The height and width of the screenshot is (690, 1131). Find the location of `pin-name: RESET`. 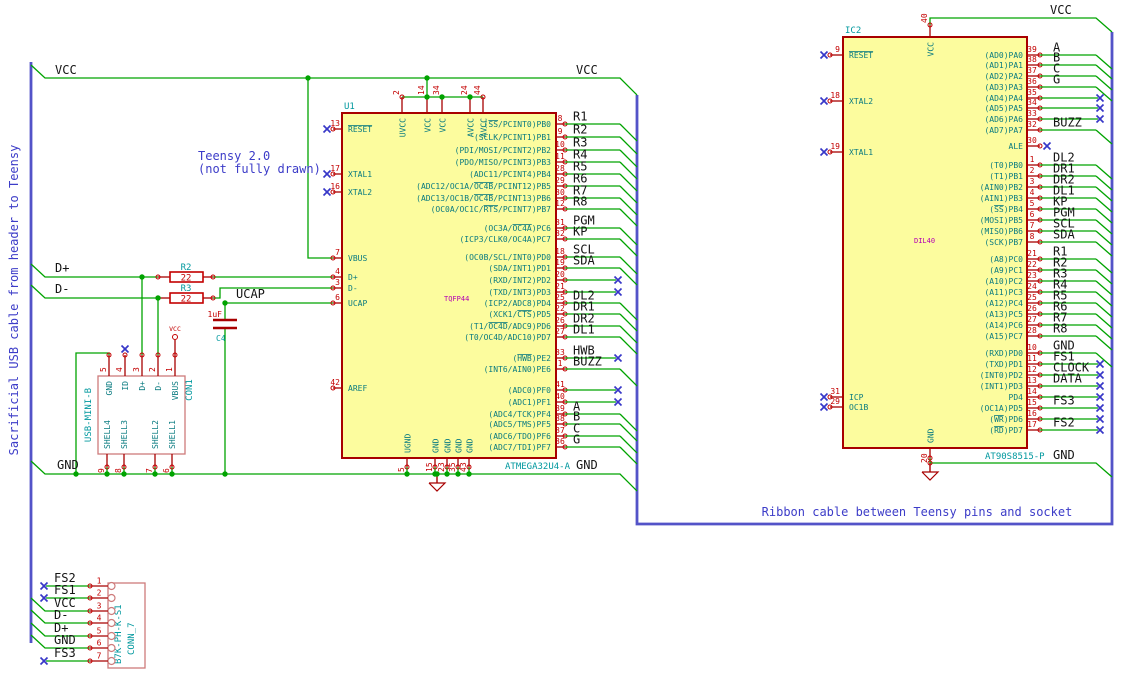

pin-name: RESET is located at coordinates (360, 129).